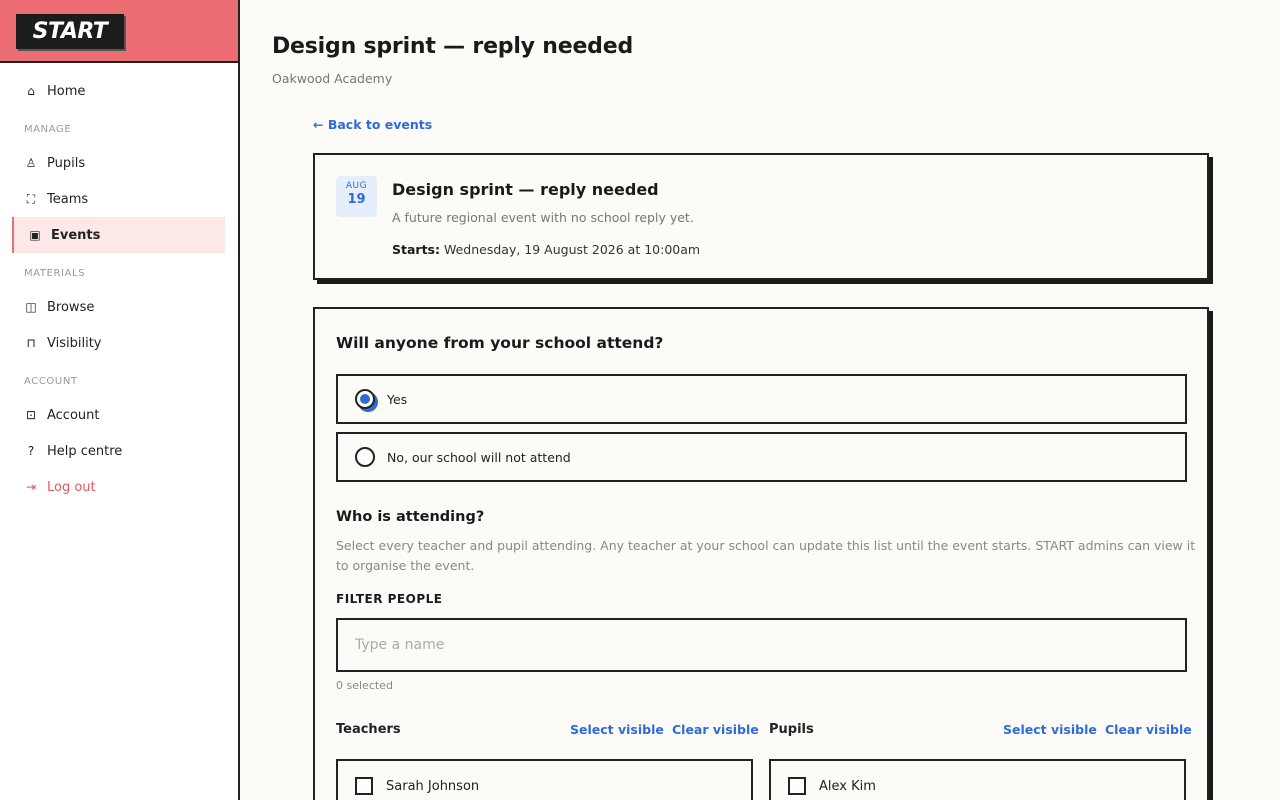 This screenshot has width=1280, height=800. I want to click on sidebar-item-home: ⌂ Home, so click(118, 91).